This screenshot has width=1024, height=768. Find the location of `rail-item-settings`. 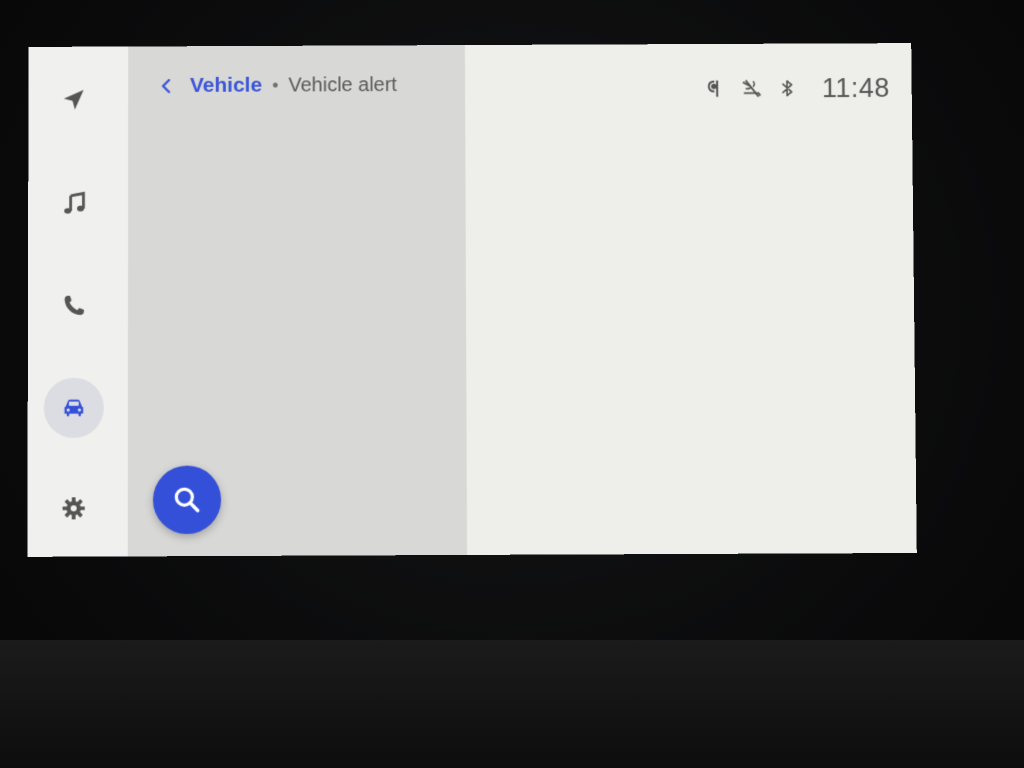

rail-item-settings is located at coordinates (74, 508).